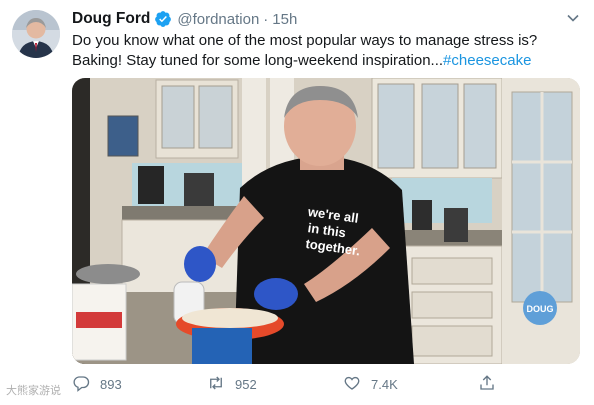  I want to click on corner-logo-text: DOUG, so click(540, 309).